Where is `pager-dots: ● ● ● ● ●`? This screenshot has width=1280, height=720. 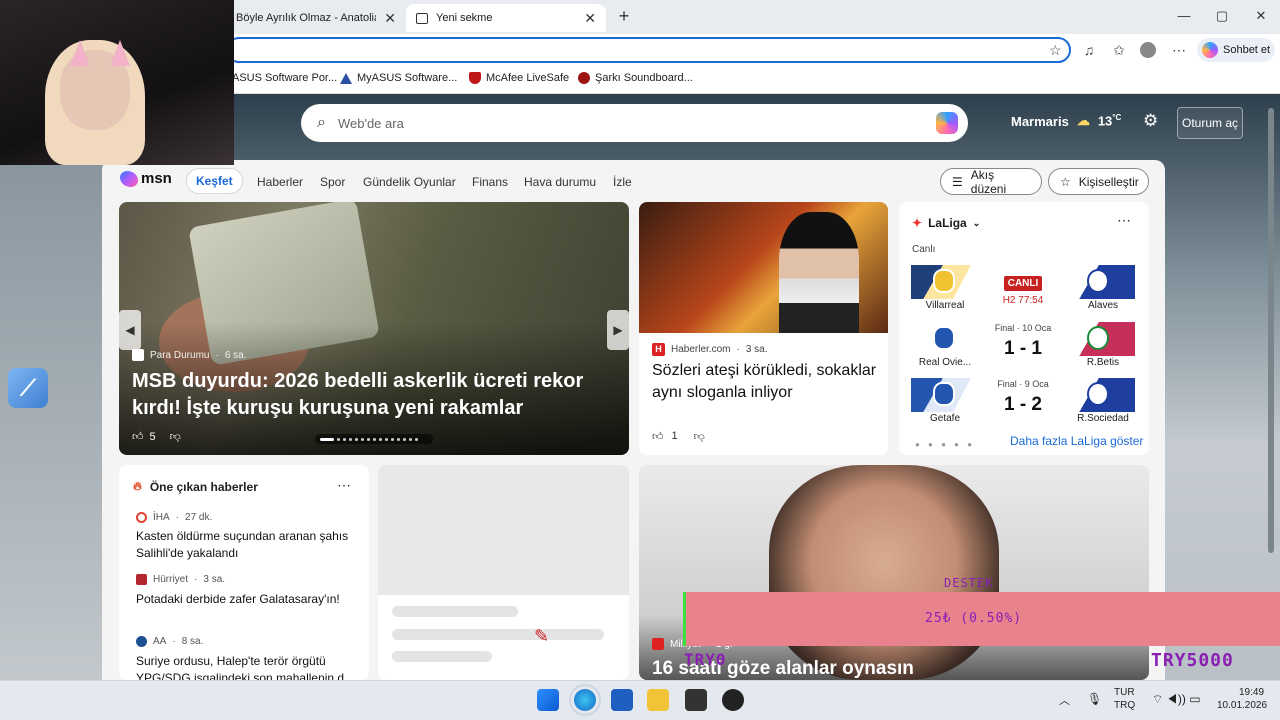
pager-dots: ● ● ● ● ● is located at coordinates (945, 444).